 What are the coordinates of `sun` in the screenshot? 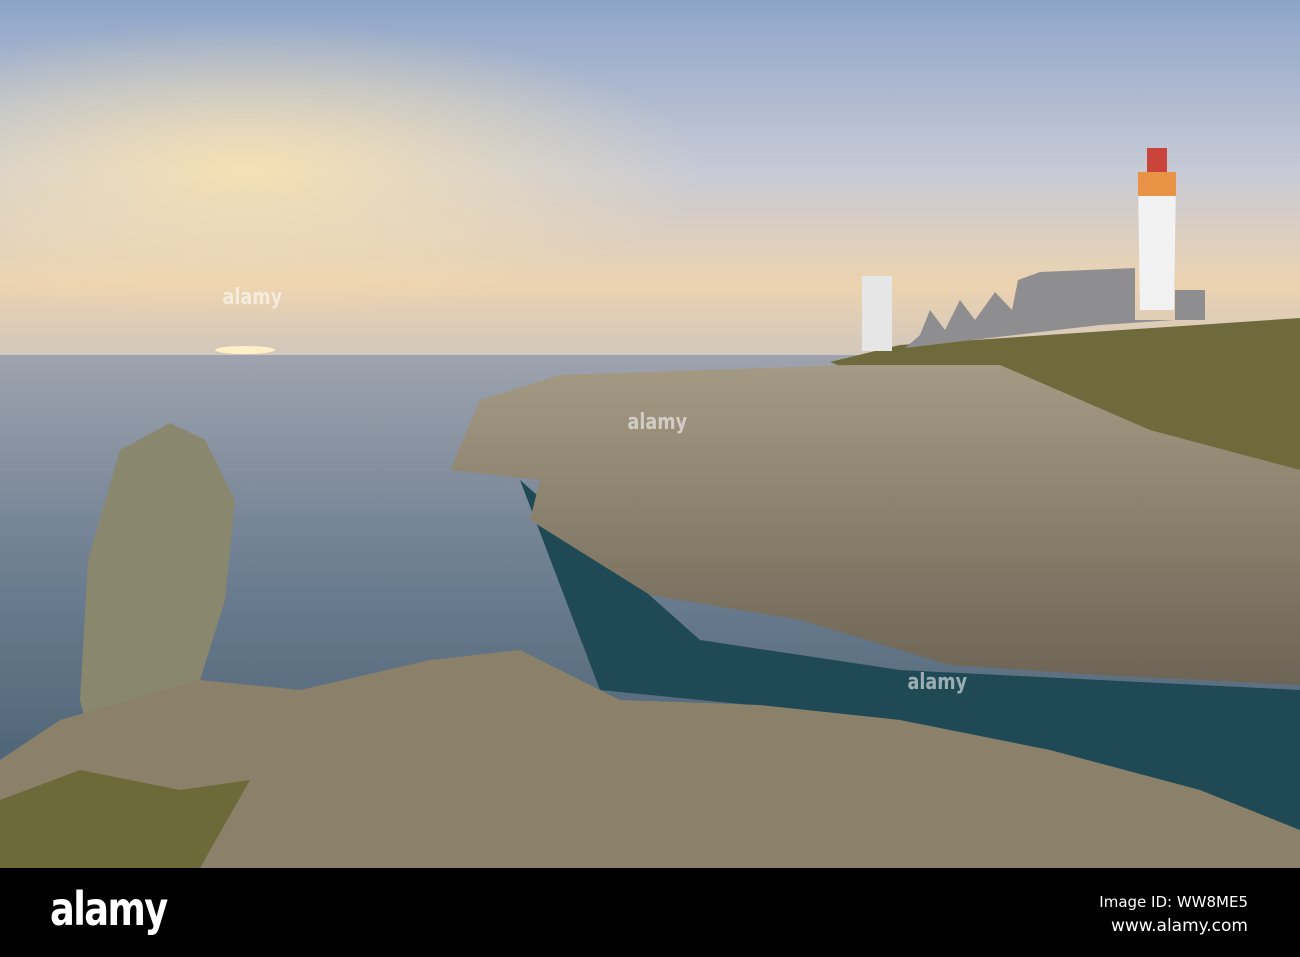 It's located at (245, 350).